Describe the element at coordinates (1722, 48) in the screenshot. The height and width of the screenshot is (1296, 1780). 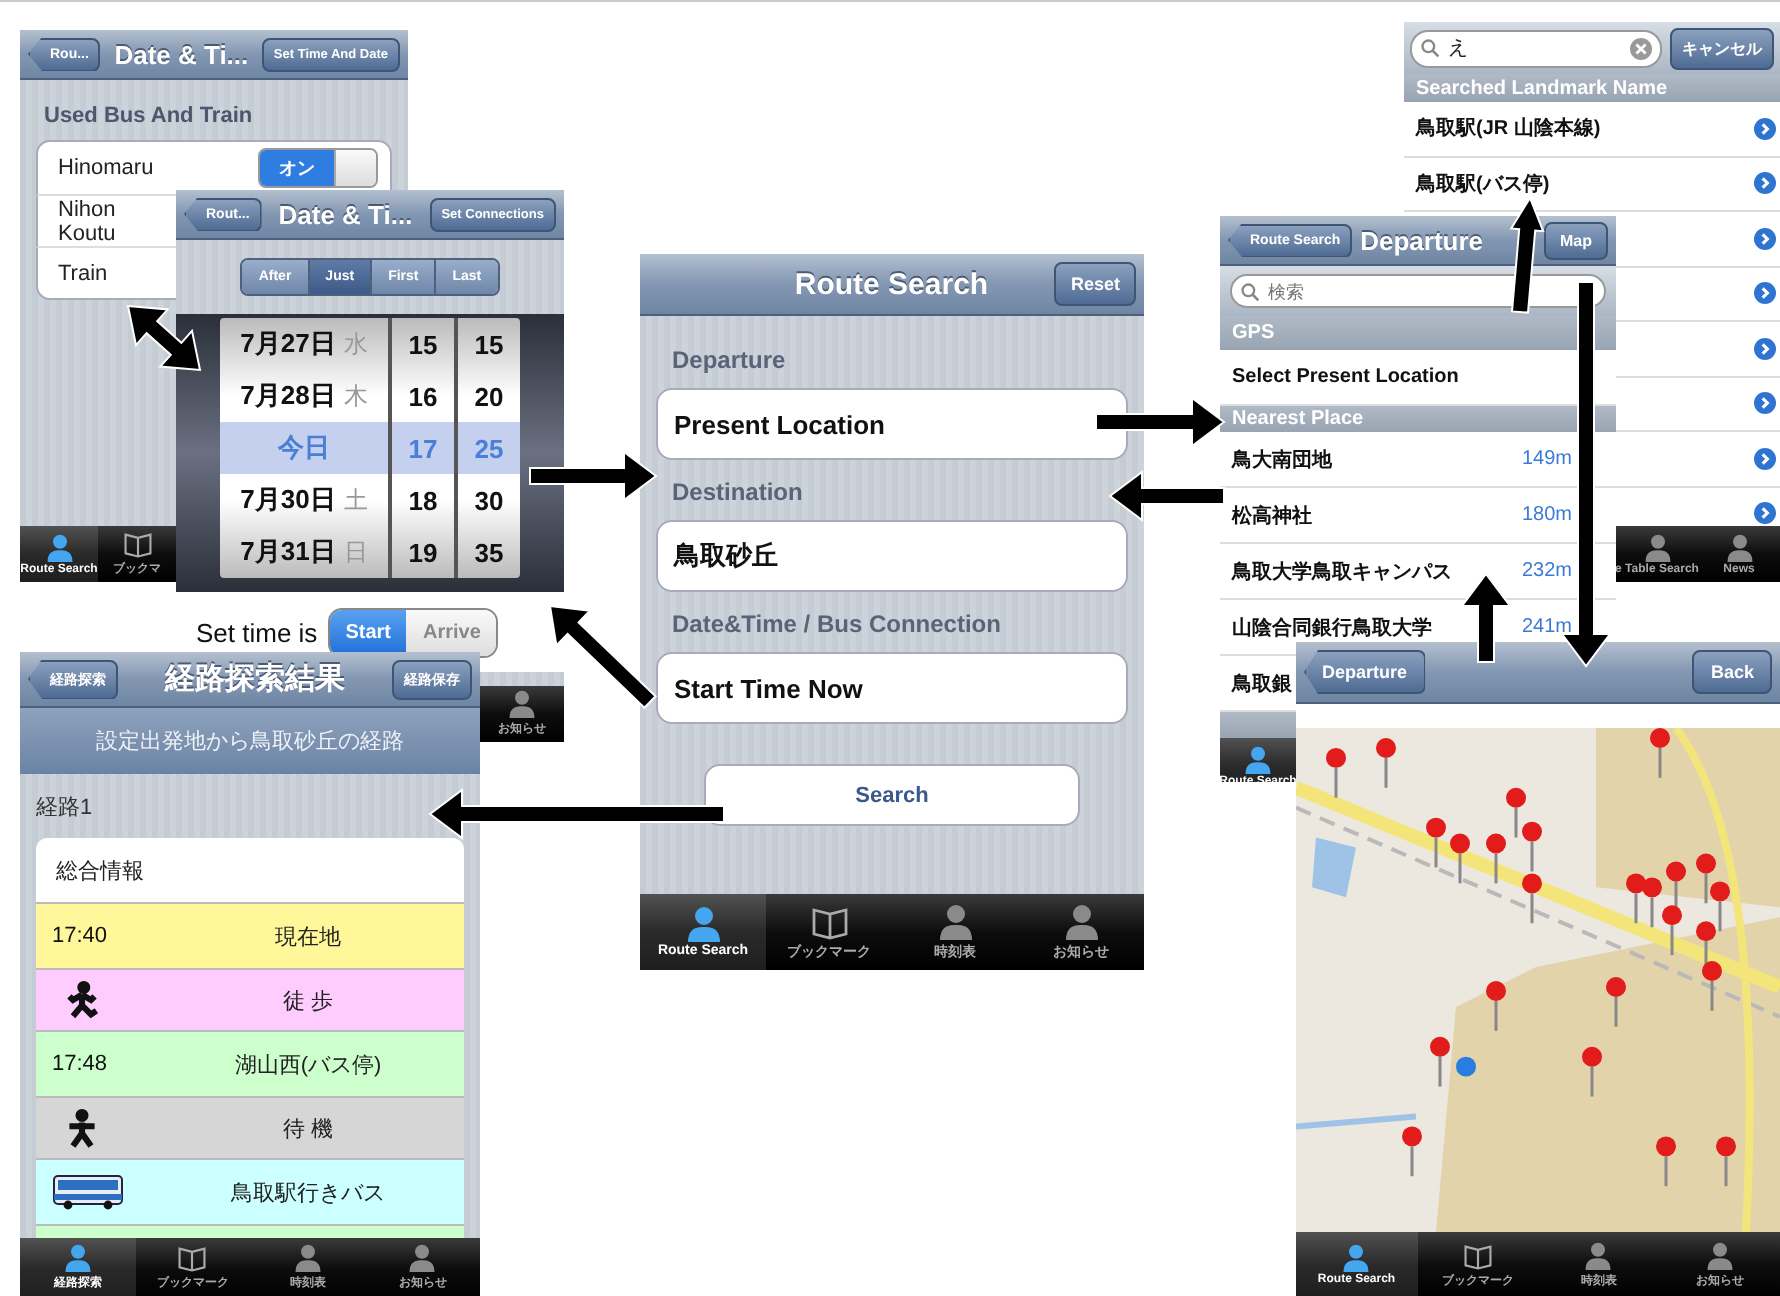
I see `cancel-button: キャンセル` at that location.